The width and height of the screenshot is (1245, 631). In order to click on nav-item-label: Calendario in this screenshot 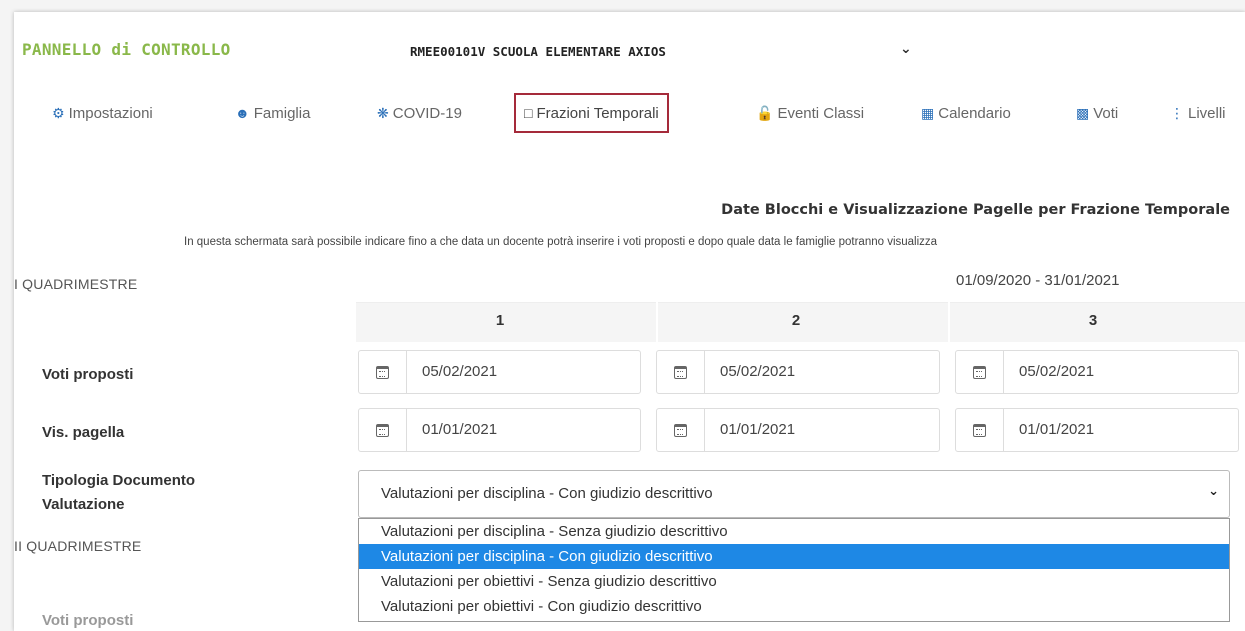, I will do `click(974, 113)`.